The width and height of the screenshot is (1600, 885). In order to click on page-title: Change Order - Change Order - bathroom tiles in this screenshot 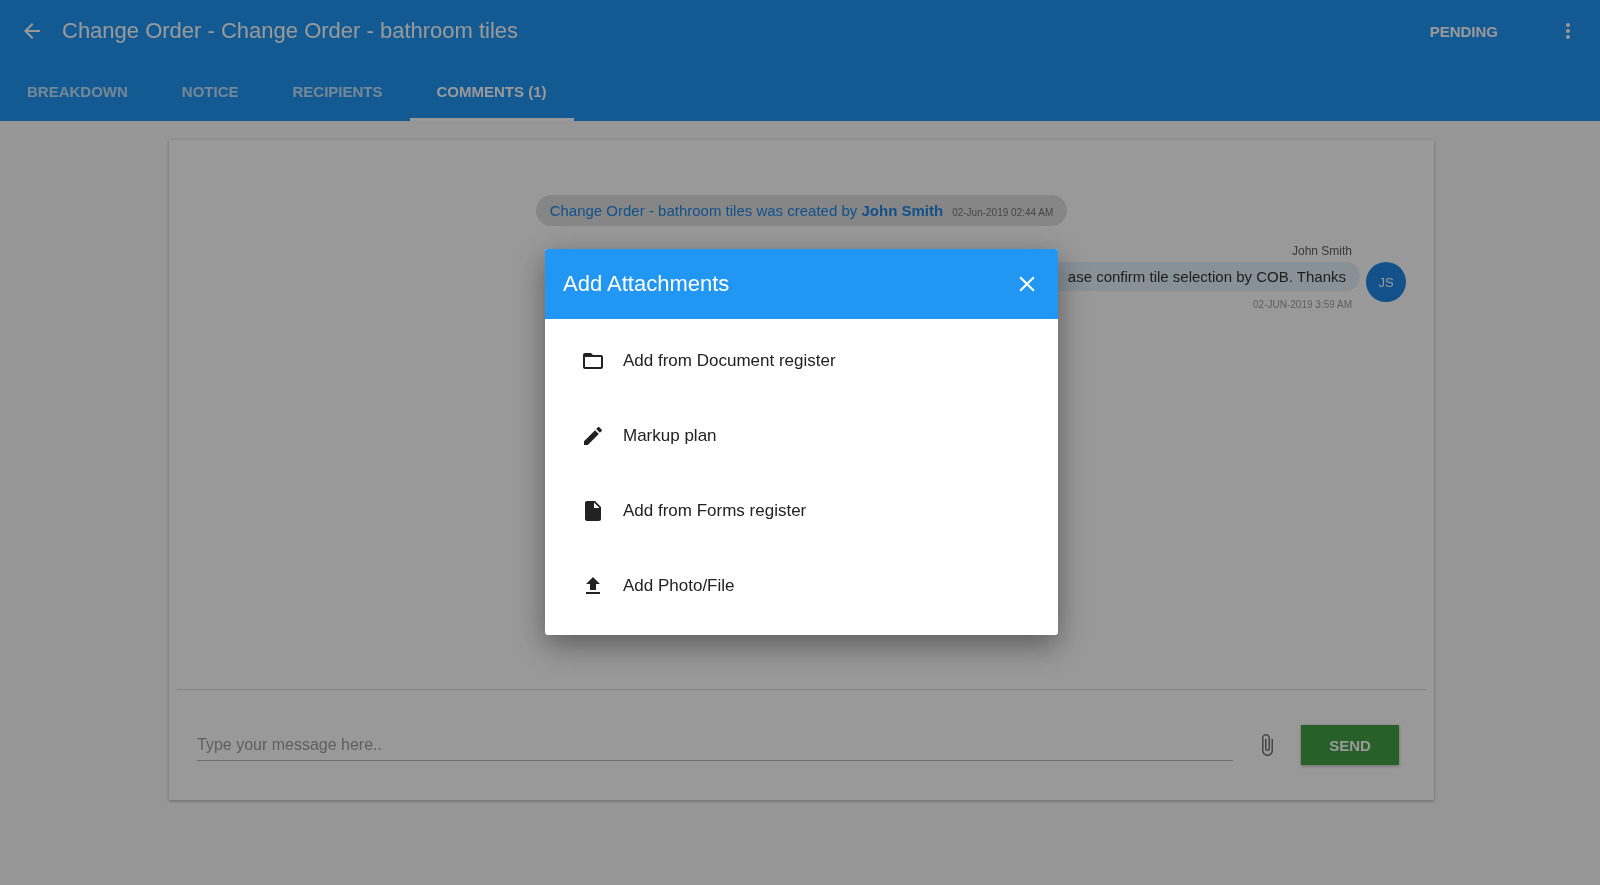, I will do `click(291, 31)`.